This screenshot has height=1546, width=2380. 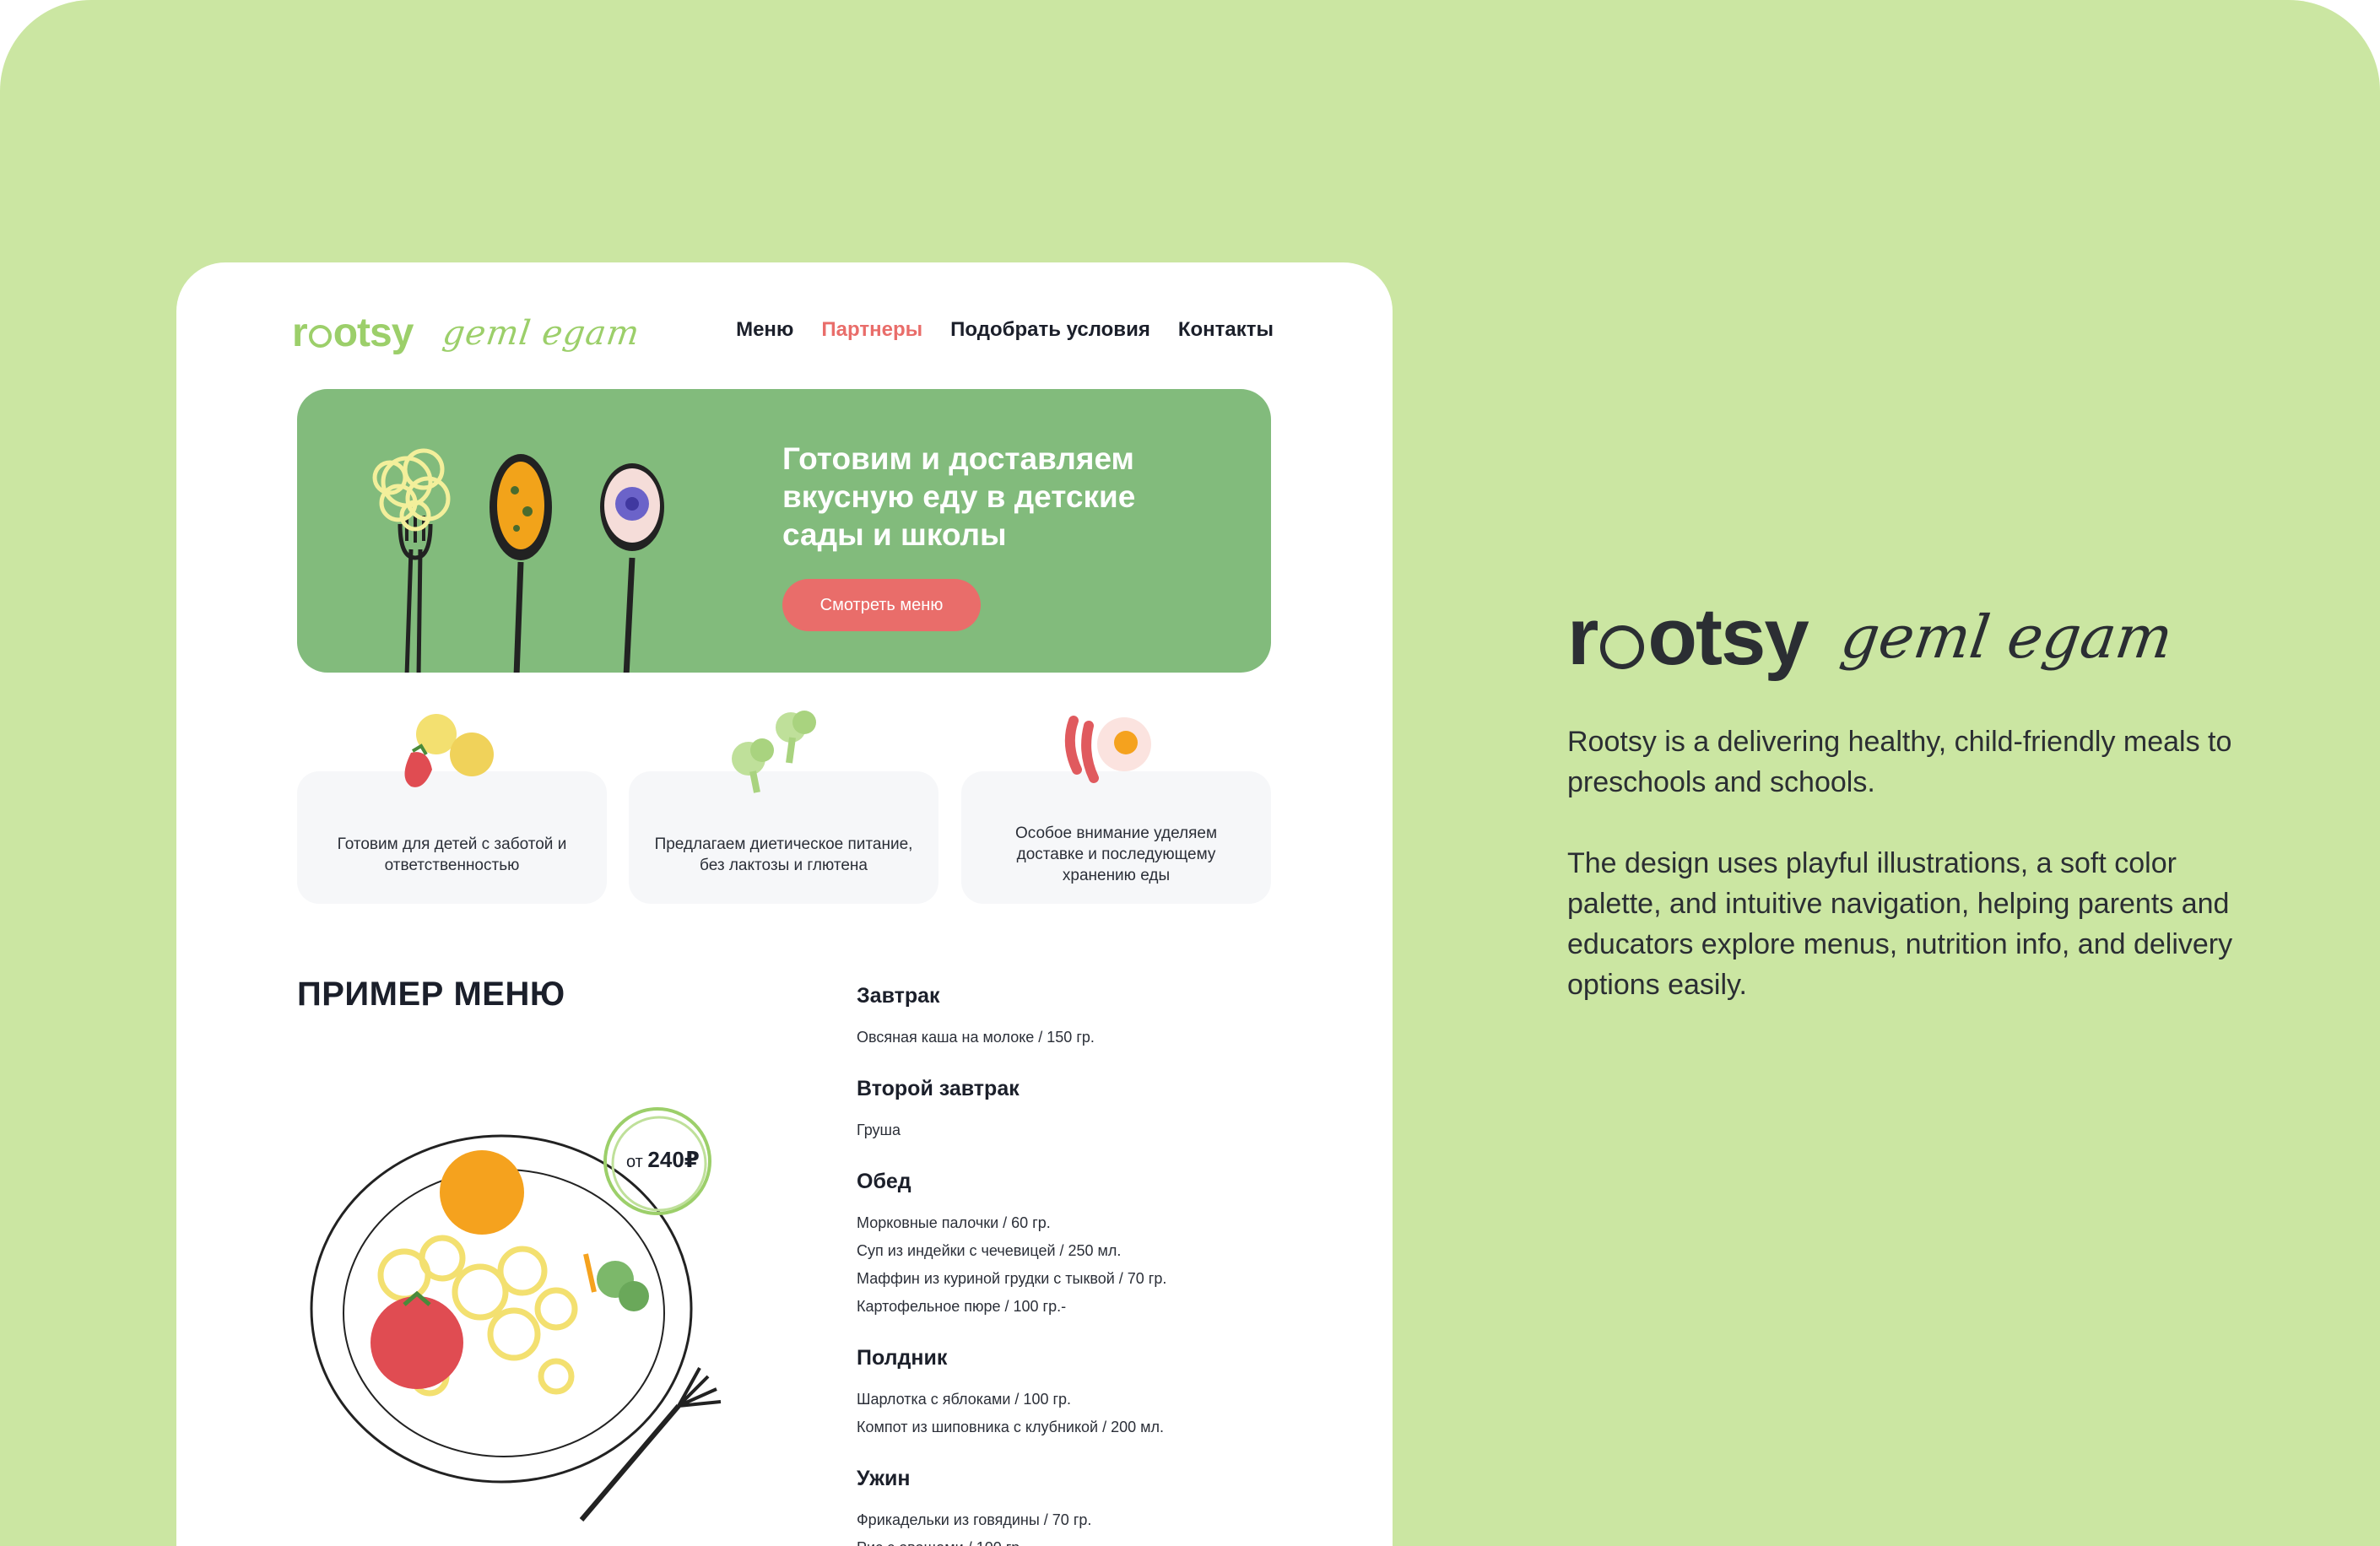 I want to click on cutlery-illustration, so click(x=518, y=561).